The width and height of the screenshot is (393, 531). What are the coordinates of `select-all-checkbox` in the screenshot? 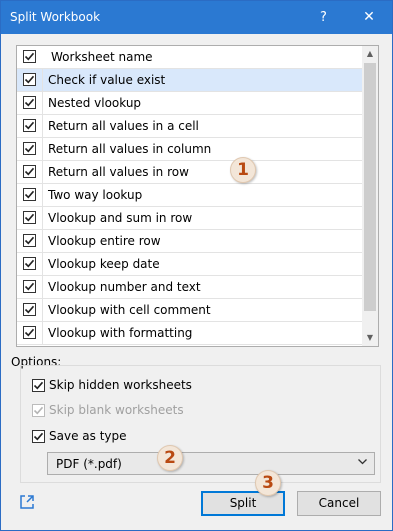 It's located at (29, 56).